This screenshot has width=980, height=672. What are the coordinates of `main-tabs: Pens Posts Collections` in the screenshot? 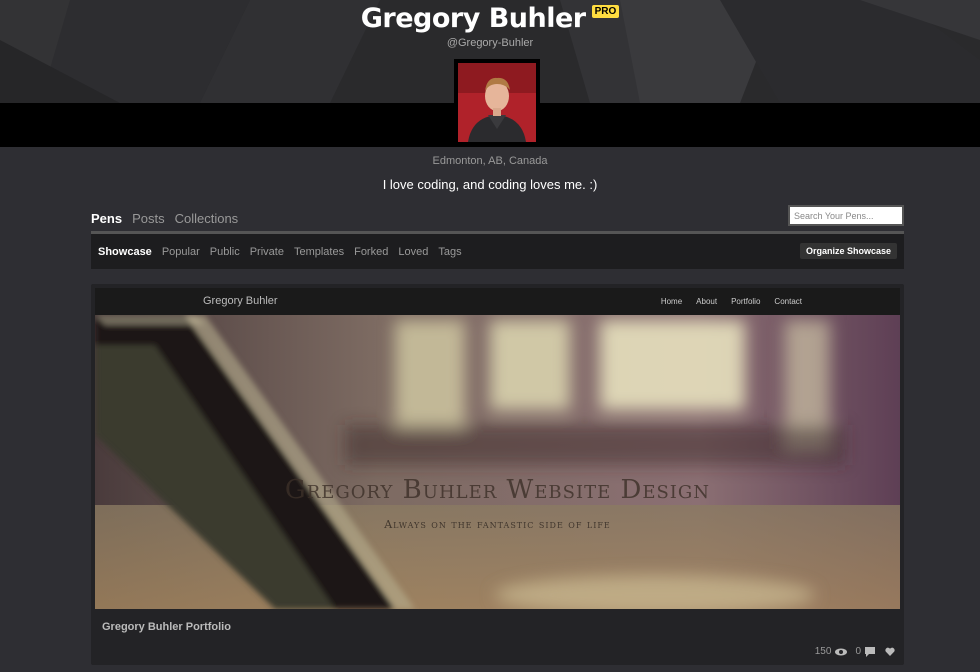 It's located at (164, 218).